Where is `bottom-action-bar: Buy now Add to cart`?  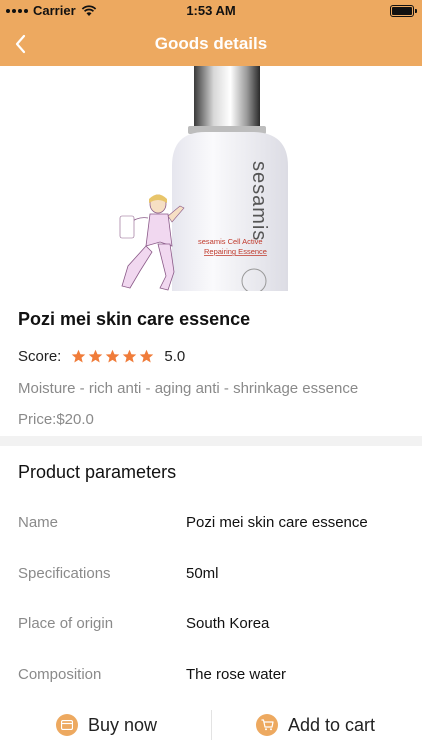 bottom-action-bar: Buy now Add to cart is located at coordinates (211, 725).